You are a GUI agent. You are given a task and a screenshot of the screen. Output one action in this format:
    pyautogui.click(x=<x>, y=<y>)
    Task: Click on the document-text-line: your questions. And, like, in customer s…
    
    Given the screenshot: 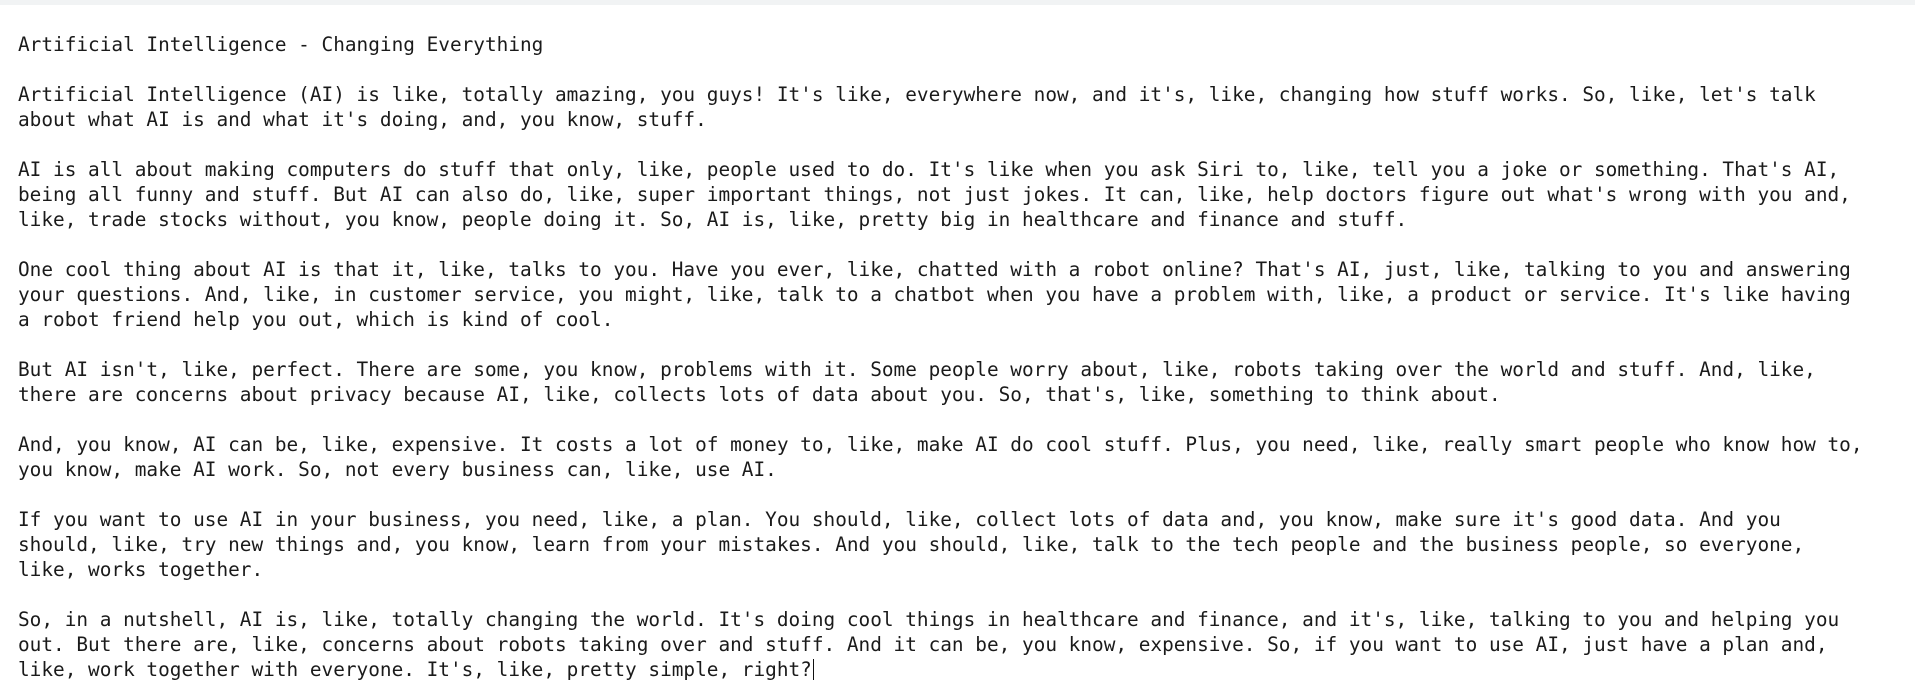 What is the action you would take?
    pyautogui.click(x=934, y=294)
    